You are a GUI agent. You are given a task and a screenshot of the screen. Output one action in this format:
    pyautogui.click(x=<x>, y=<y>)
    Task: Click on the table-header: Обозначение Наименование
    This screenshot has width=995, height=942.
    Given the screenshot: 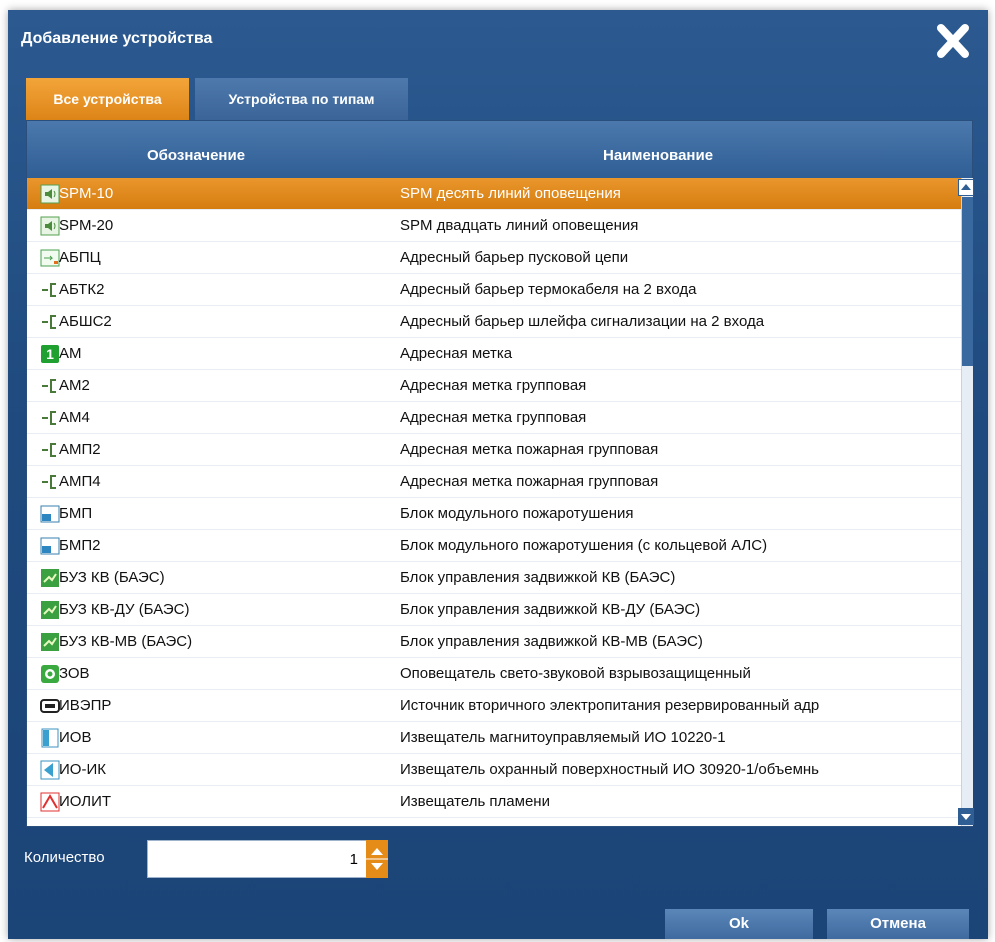 What is the action you would take?
    pyautogui.click(x=499, y=149)
    